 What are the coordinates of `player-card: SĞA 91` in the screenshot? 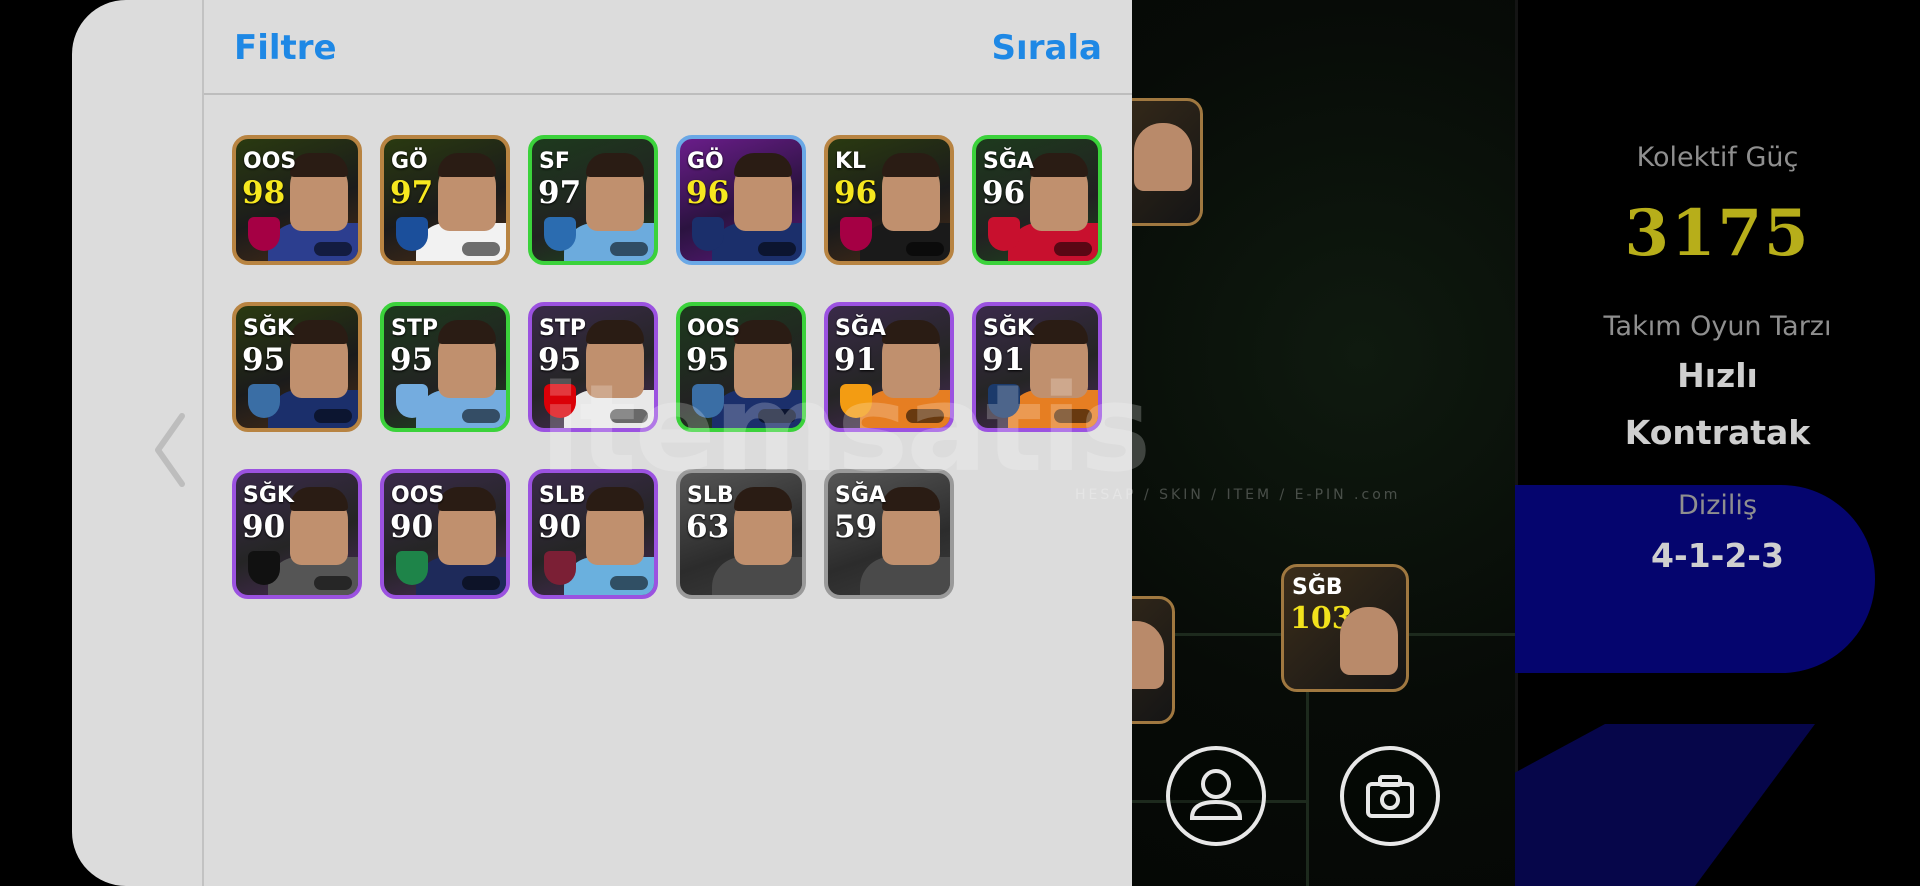 It's located at (889, 367).